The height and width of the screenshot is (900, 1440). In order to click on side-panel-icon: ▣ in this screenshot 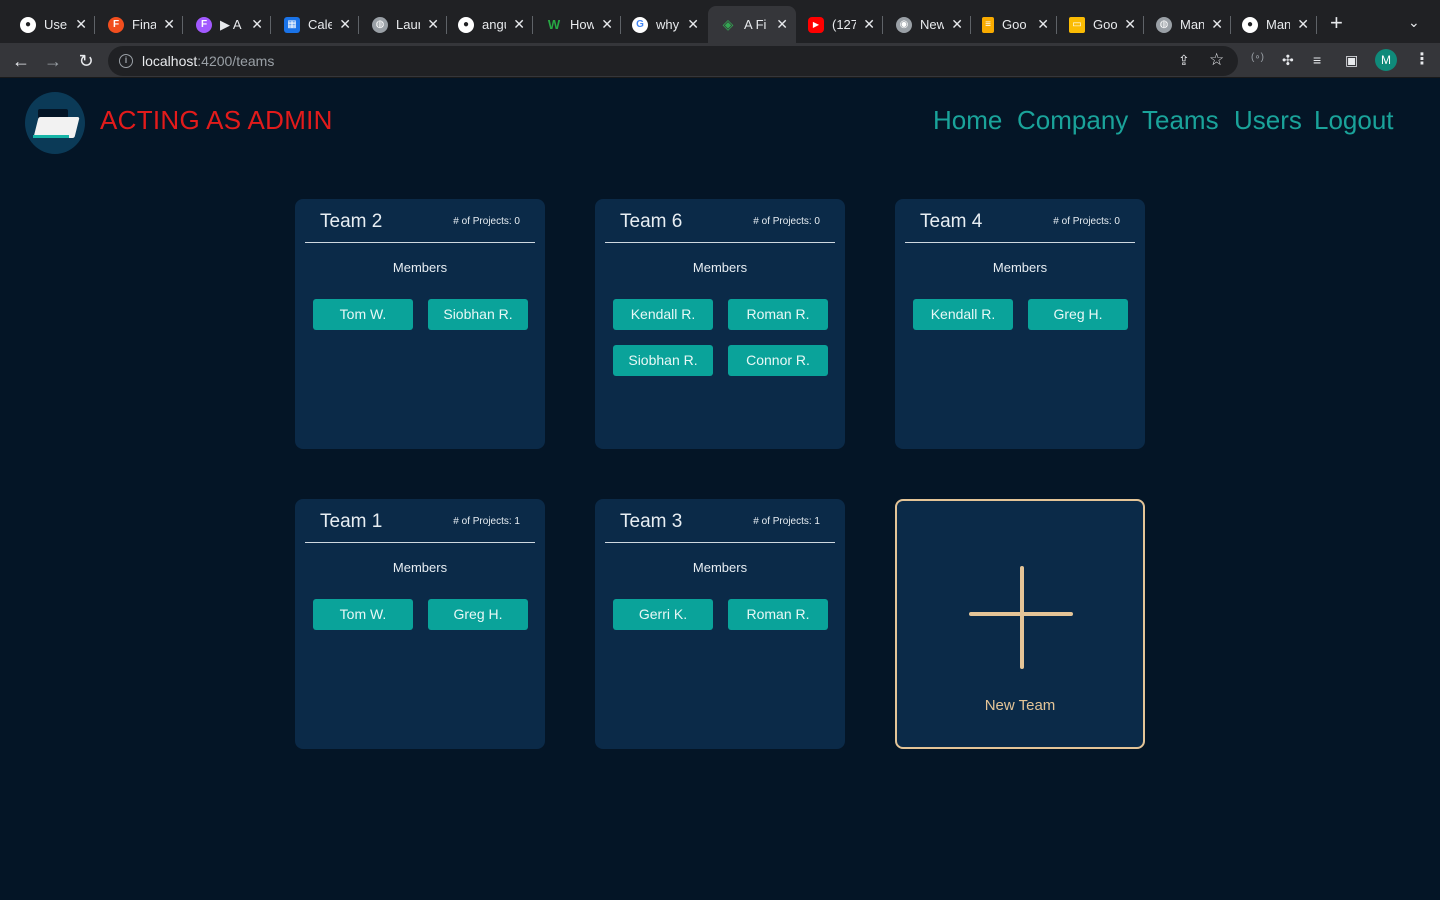, I will do `click(1351, 60)`.